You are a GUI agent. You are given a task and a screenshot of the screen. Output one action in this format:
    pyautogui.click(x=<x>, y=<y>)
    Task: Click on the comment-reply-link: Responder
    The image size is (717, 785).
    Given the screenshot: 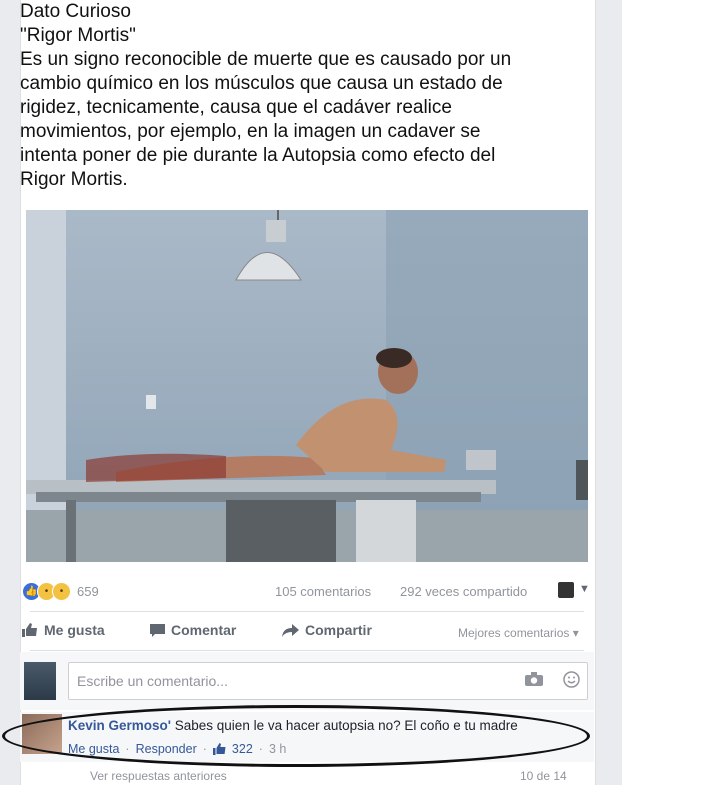 What is the action you would take?
    pyautogui.click(x=166, y=749)
    